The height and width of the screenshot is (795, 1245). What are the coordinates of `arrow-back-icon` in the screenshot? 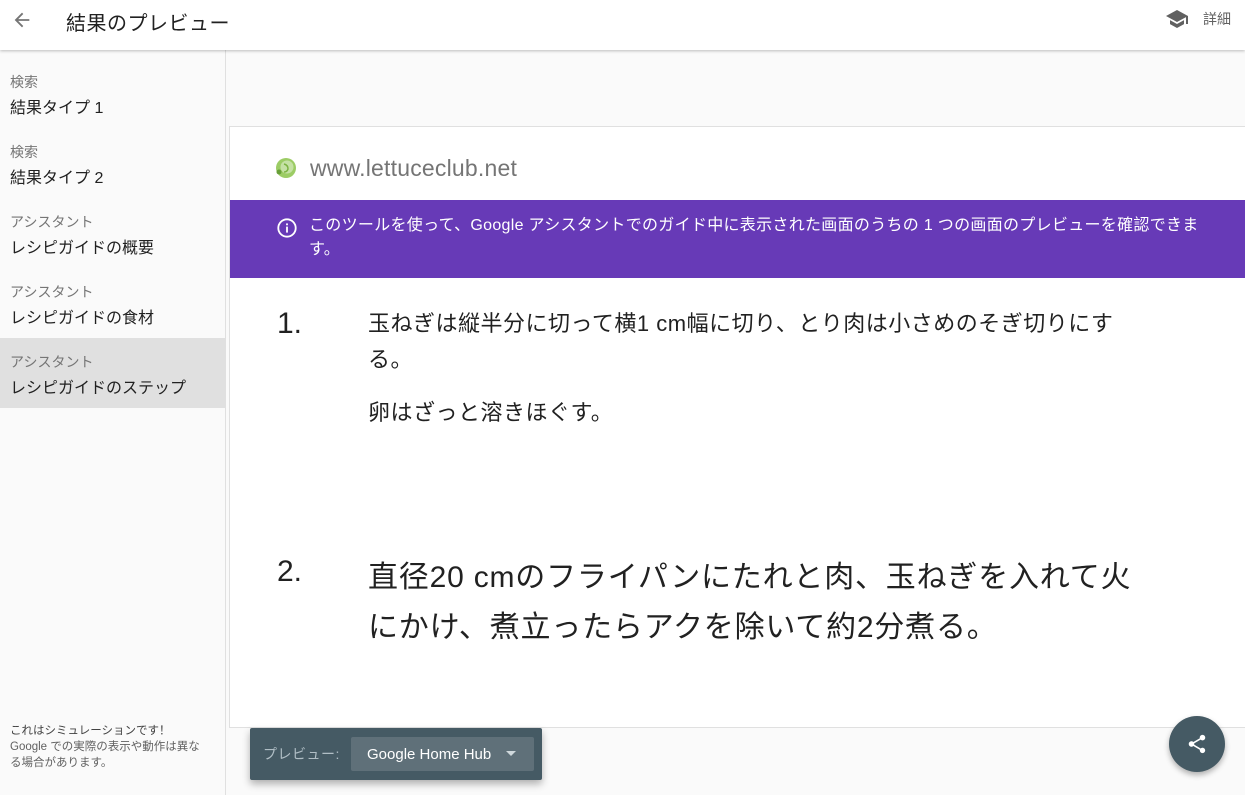 It's located at (22, 20).